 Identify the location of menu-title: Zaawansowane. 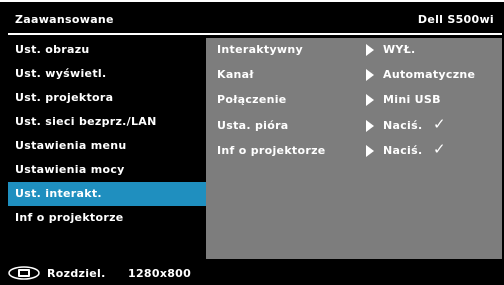
(64, 19).